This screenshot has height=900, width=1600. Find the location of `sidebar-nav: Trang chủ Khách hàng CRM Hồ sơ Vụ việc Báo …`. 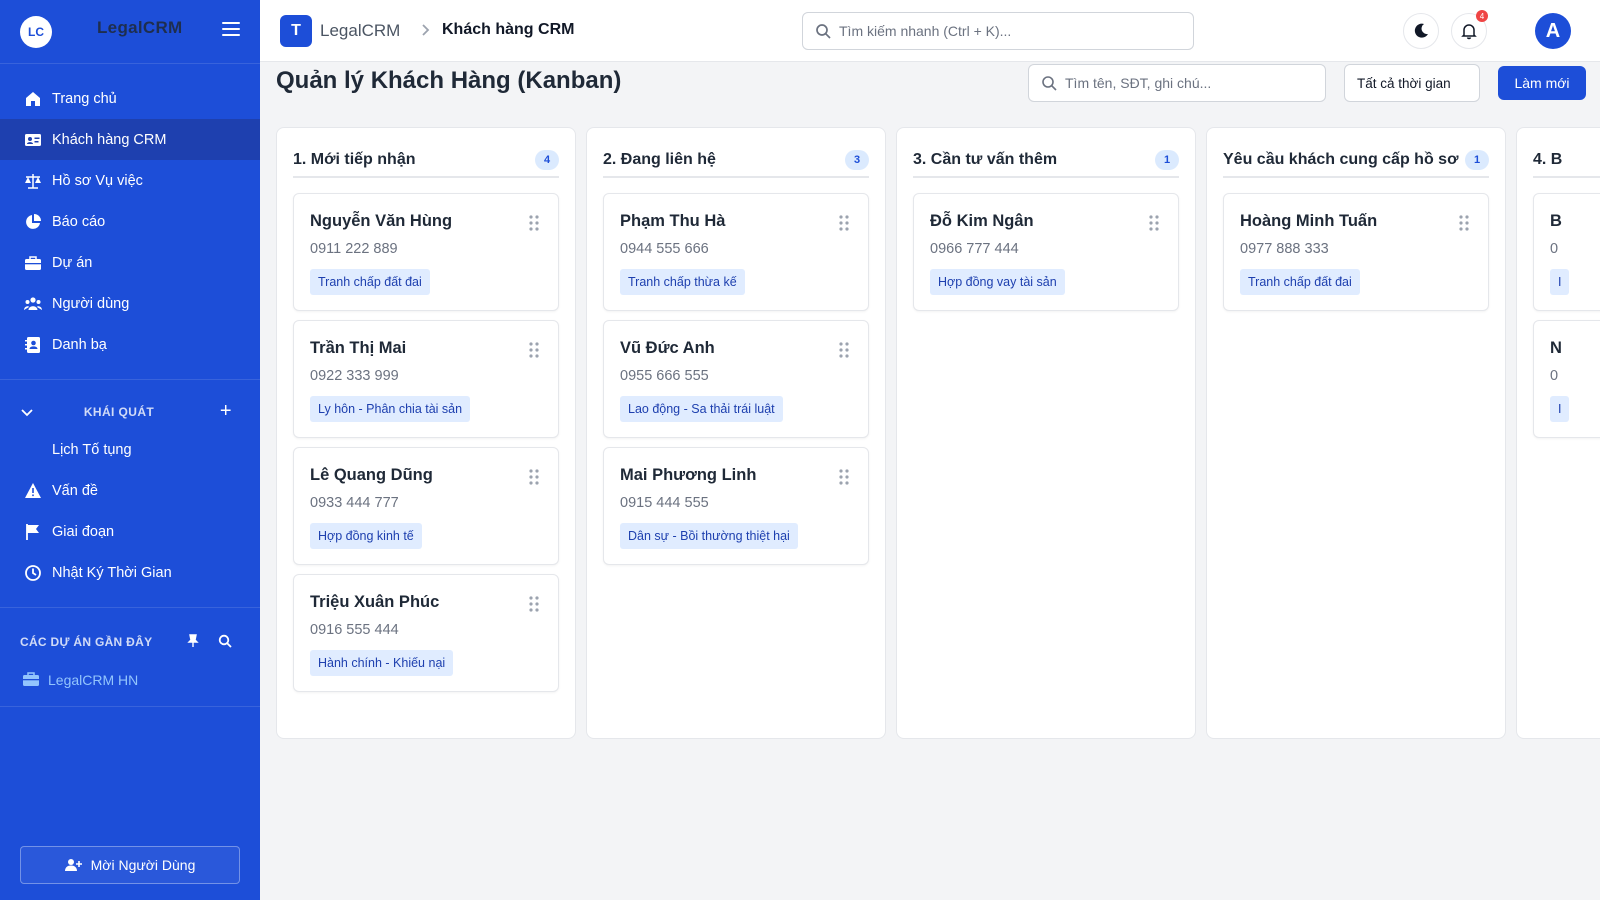

sidebar-nav: Trang chủ Khách hàng CRM Hồ sơ Vụ việc Báo … is located at coordinates (130, 214).